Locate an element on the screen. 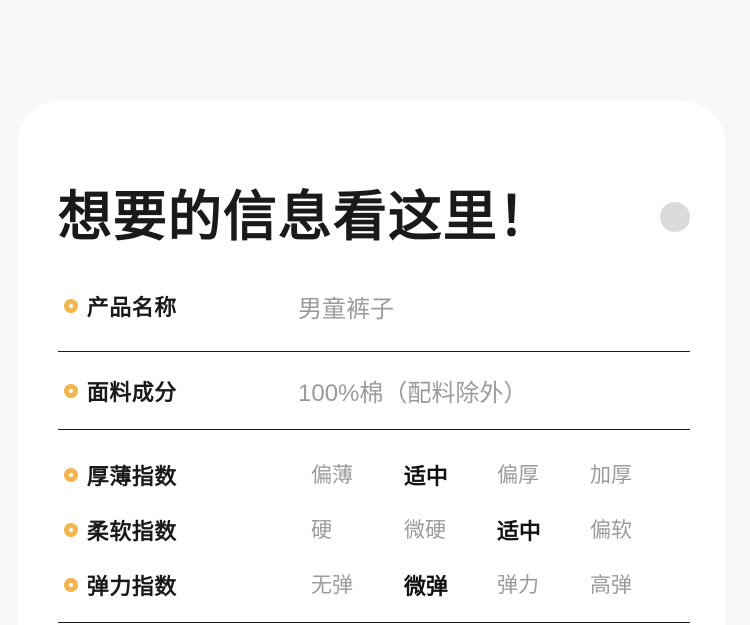 The width and height of the screenshot is (750, 625). option-scale: 无弹 微弹 弹力 高弹 is located at coordinates (497, 585).